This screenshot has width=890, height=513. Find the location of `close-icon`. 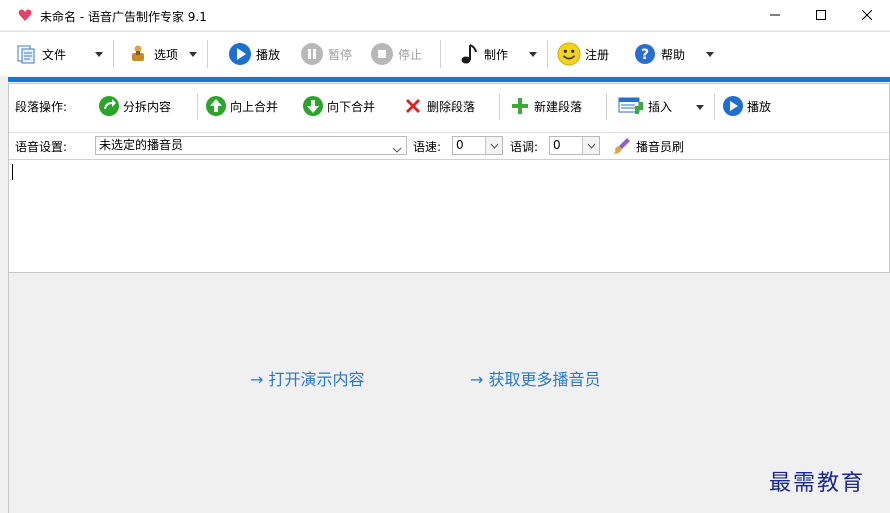

close-icon is located at coordinates (867, 15).